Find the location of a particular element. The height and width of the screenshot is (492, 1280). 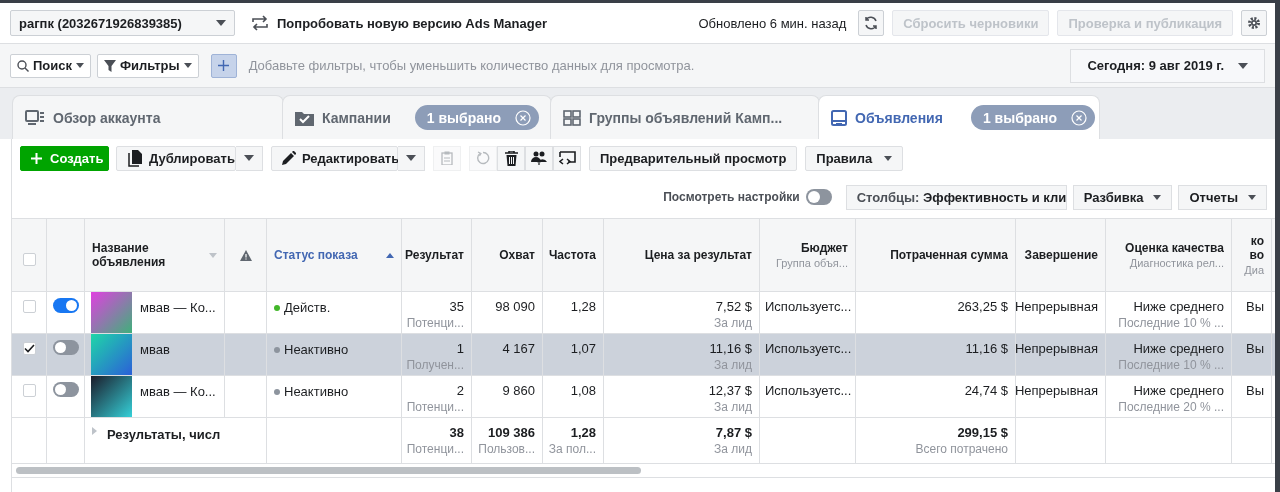

settings-icon is located at coordinates (1254, 23).